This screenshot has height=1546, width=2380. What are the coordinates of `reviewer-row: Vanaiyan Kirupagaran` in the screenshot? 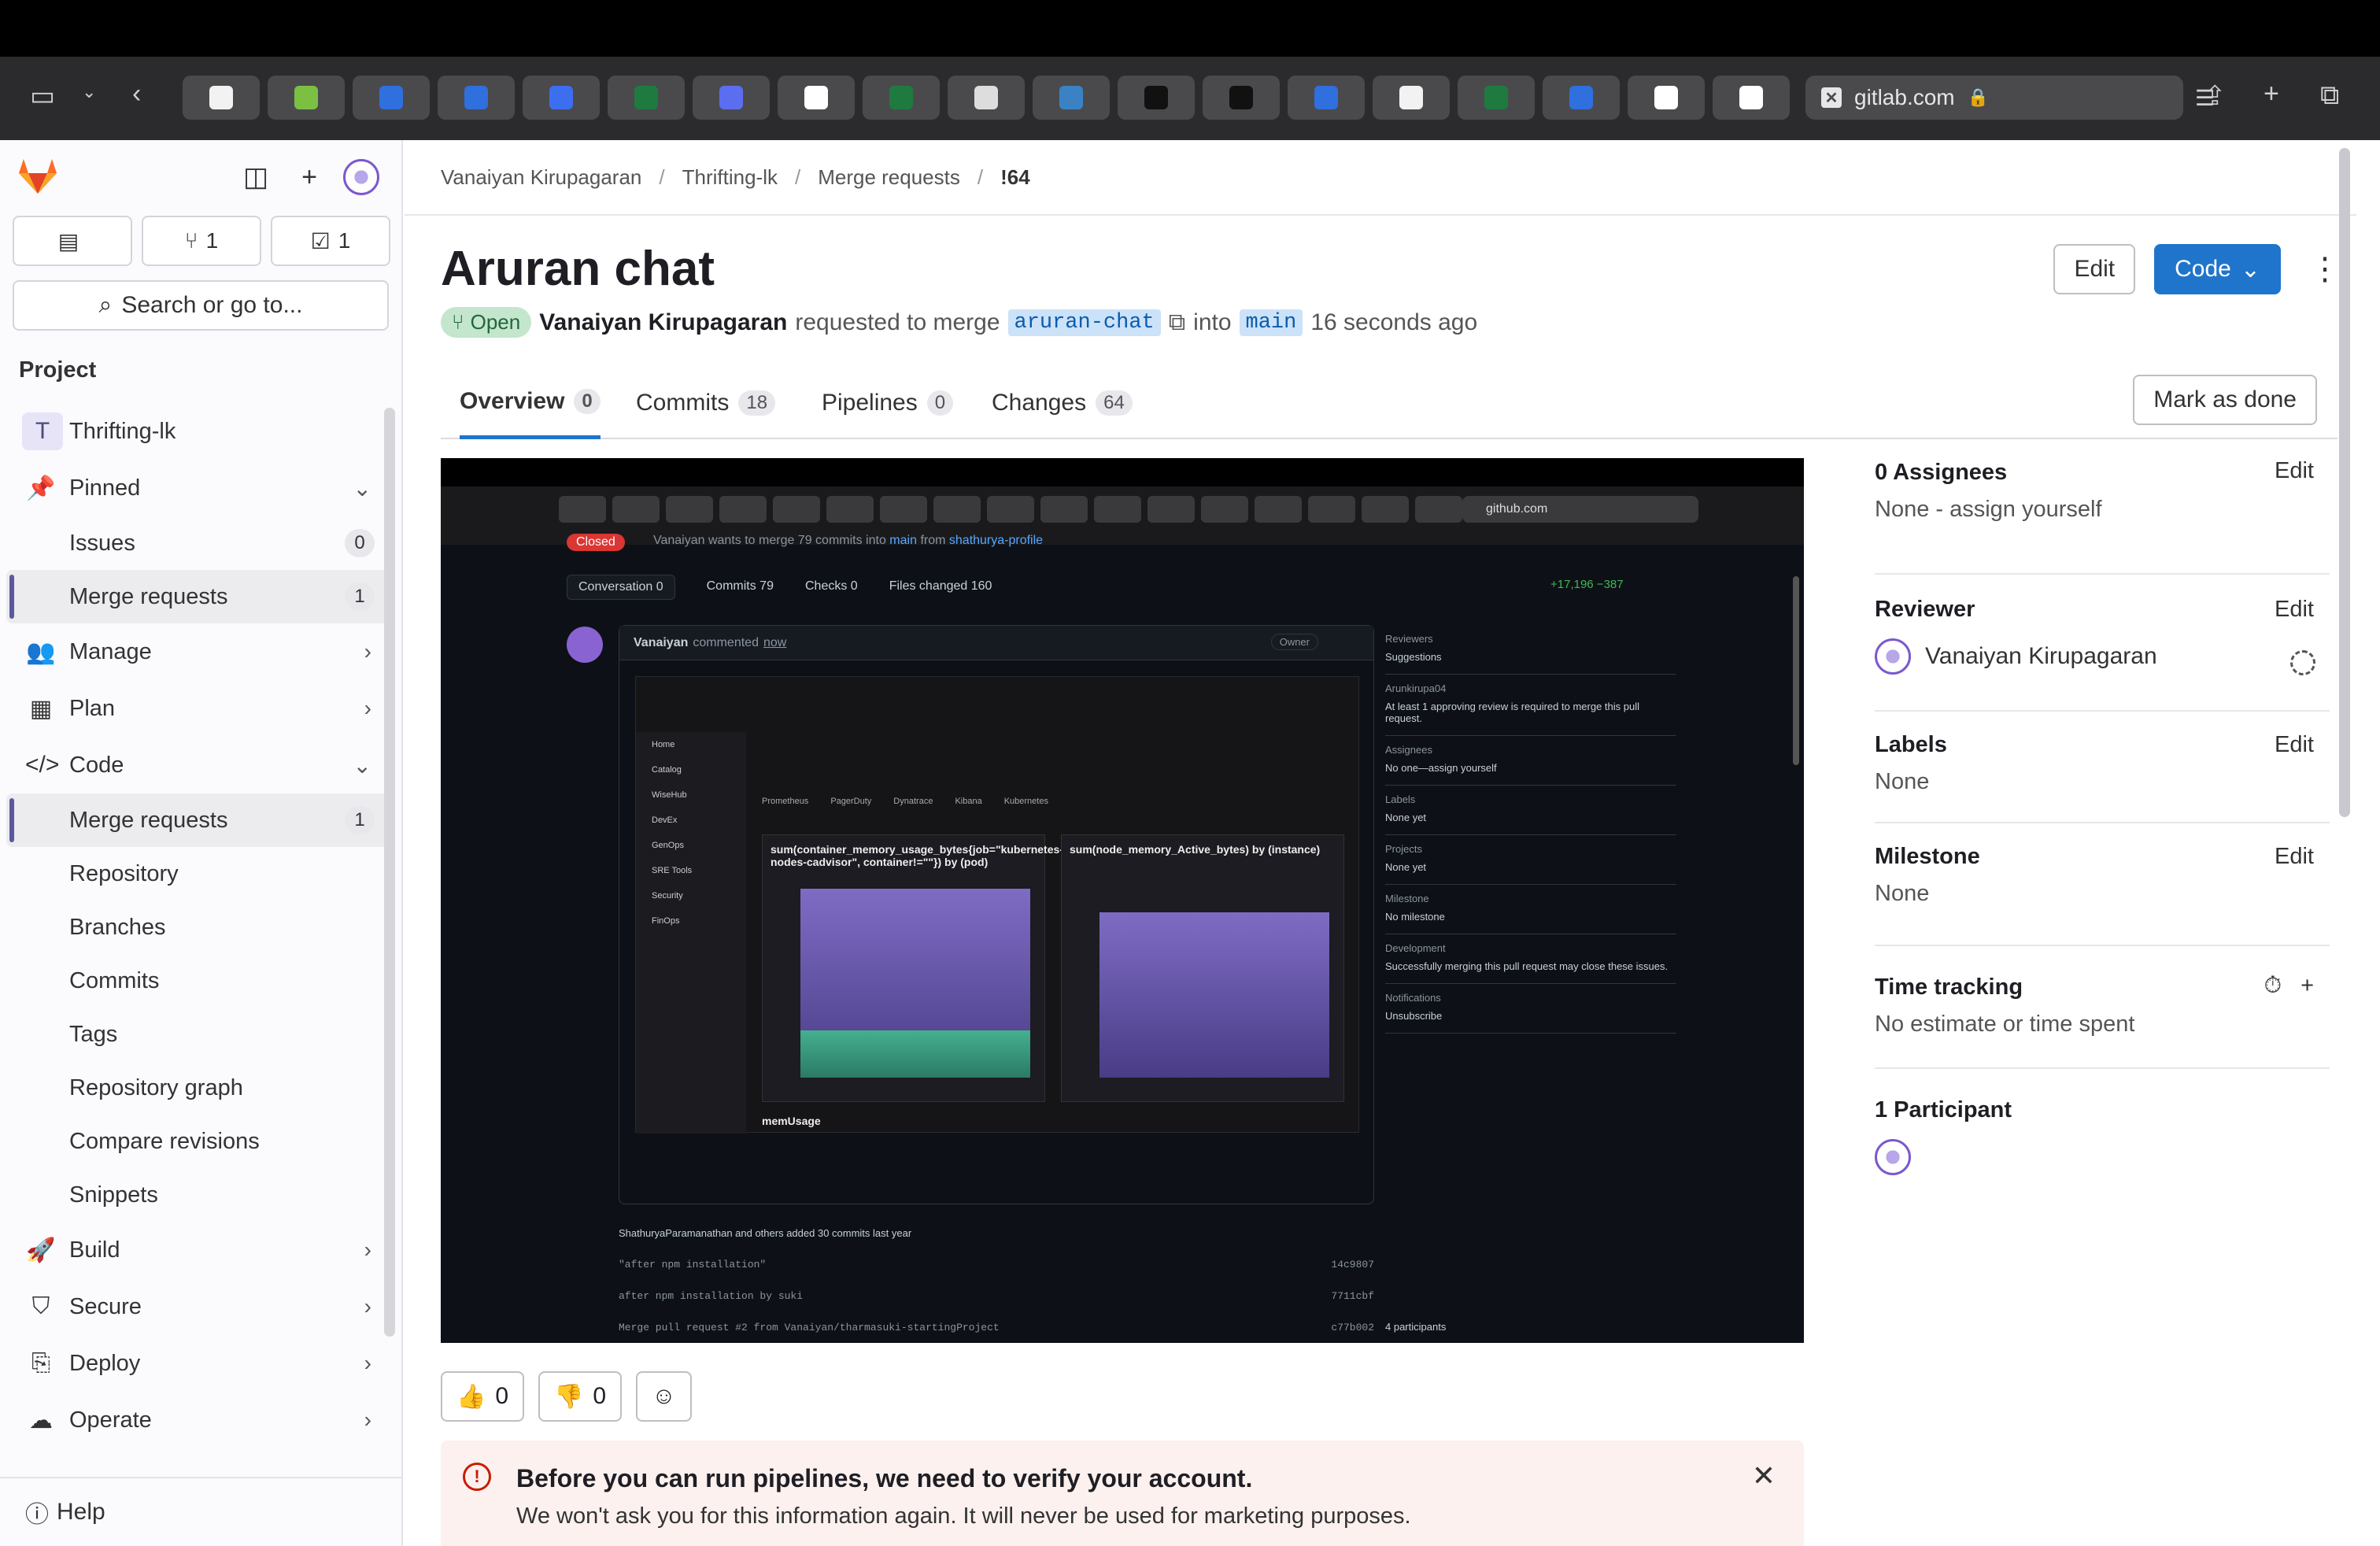 It's located at (2102, 656).